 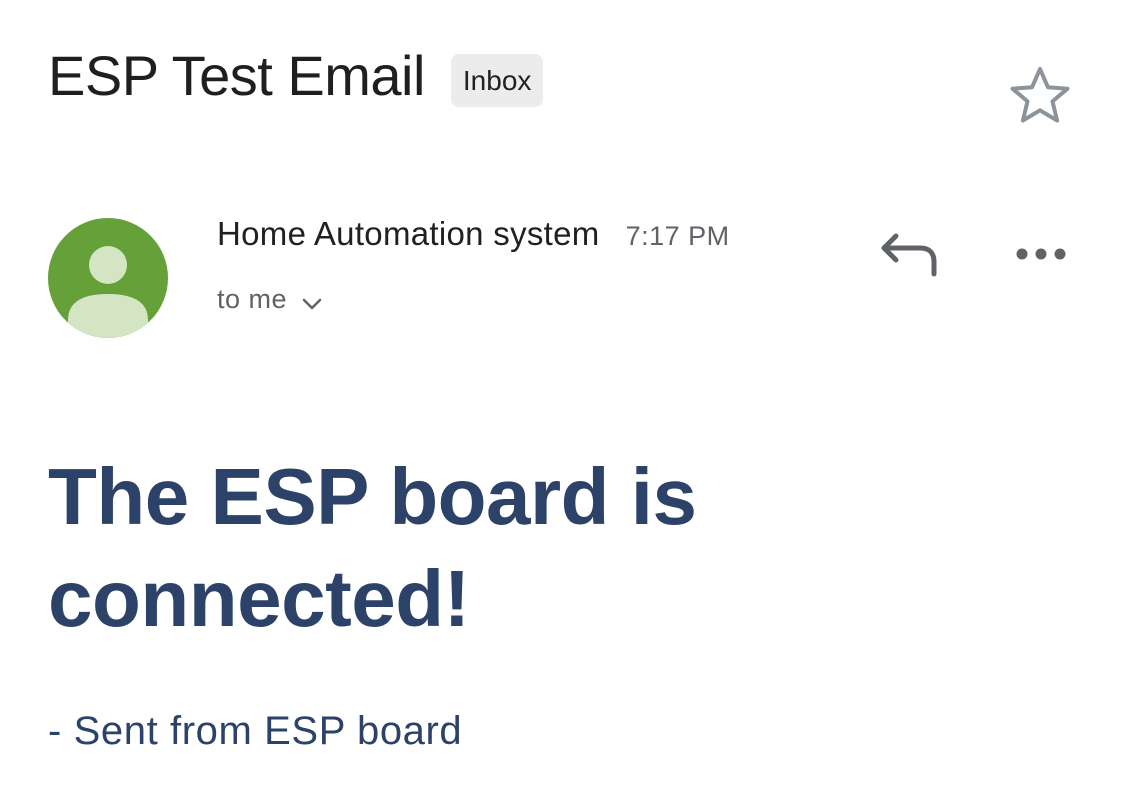 What do you see at coordinates (677, 236) in the screenshot?
I see `sent-time: 7:17 PM` at bounding box center [677, 236].